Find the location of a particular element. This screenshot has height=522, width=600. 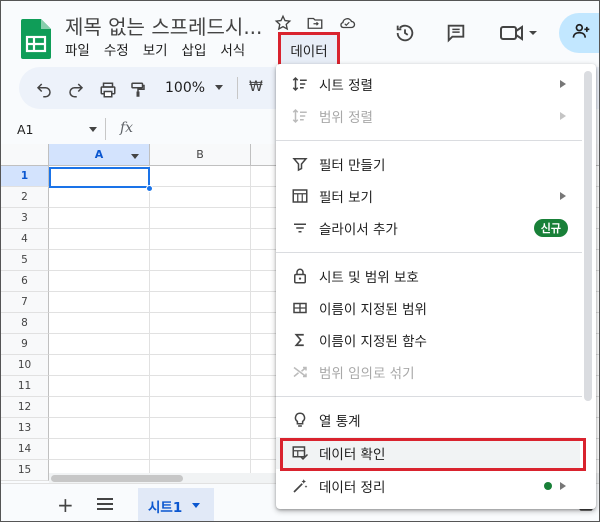

zoom-select: 100% is located at coordinates (185, 88).